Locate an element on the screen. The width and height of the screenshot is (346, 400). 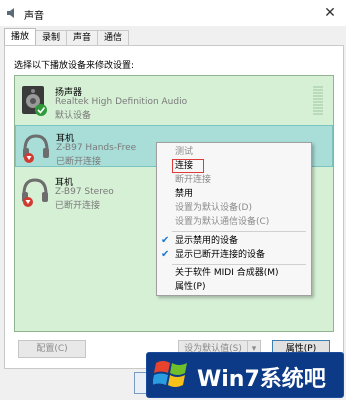
menu-item-connect: 连接 is located at coordinates (188, 166).